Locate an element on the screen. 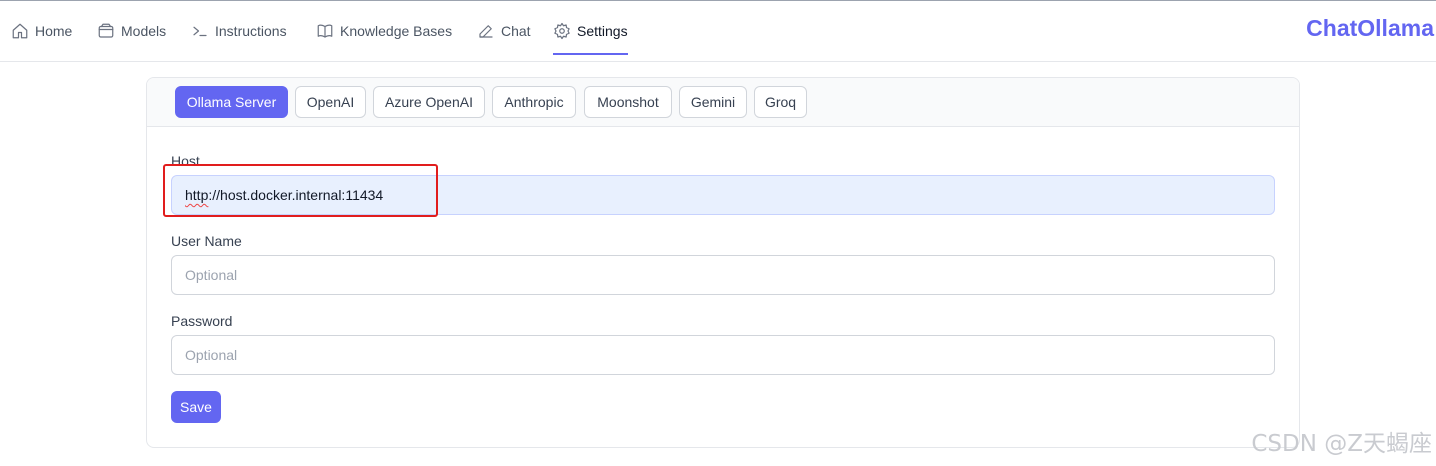  nav-home: Home is located at coordinates (41, 31).